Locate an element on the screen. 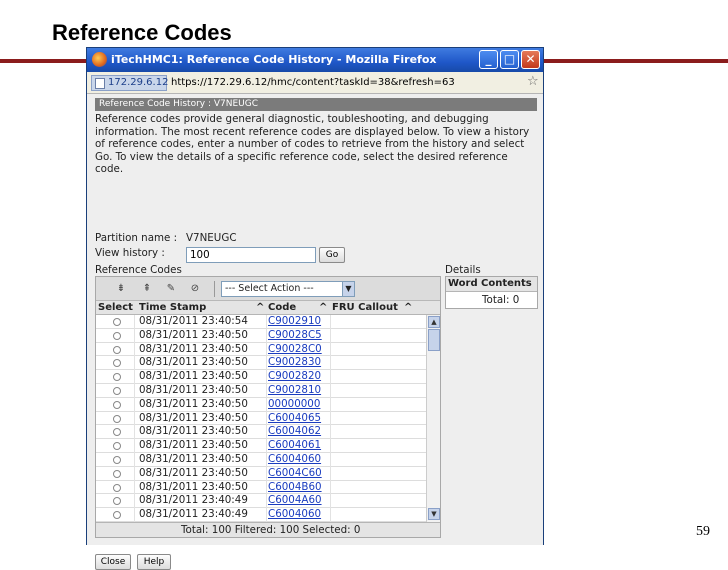 This screenshot has height=570, width=728. row-code-link: C9002830 is located at coordinates (294, 362).